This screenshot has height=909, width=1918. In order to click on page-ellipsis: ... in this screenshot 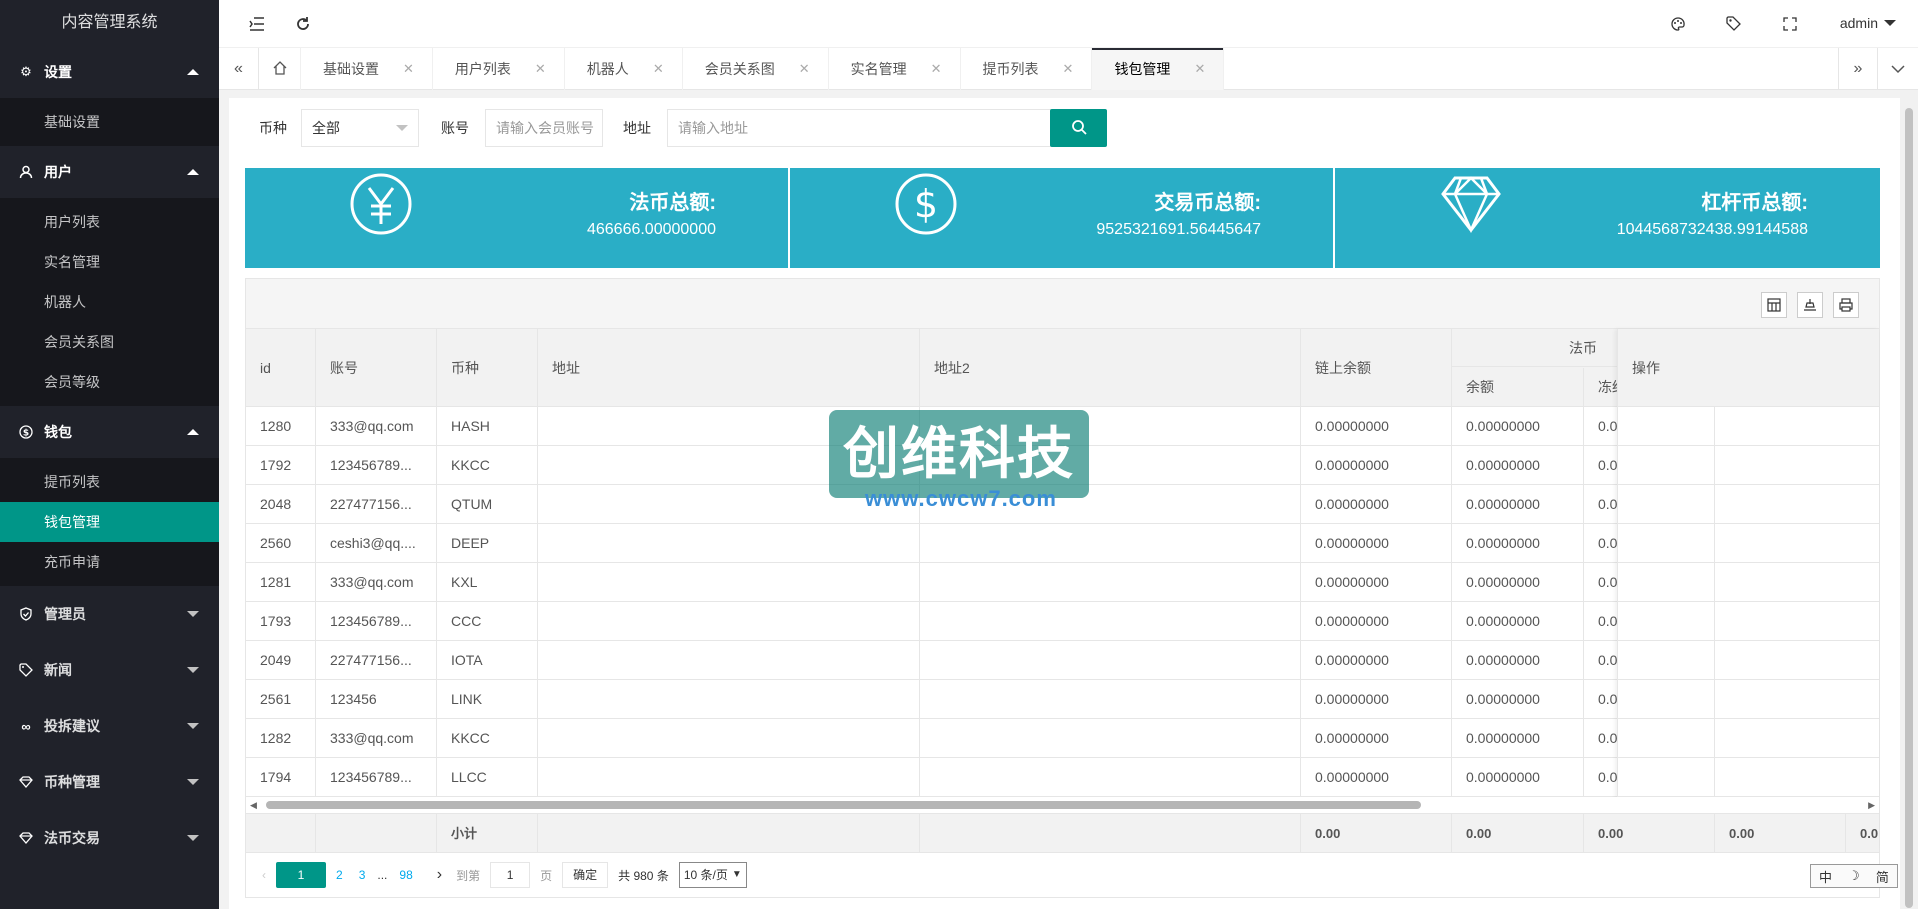, I will do `click(382, 875)`.